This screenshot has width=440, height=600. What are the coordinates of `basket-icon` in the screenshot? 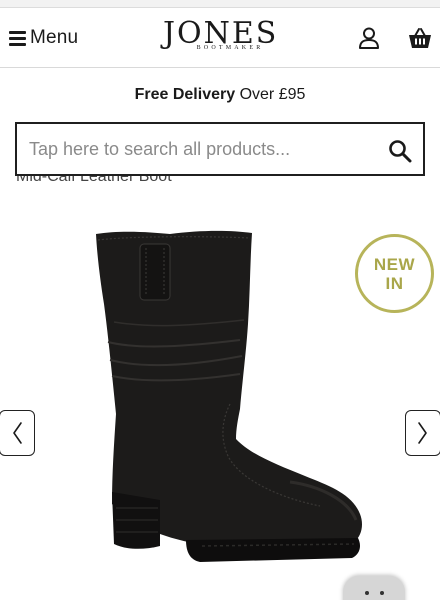 It's located at (420, 38).